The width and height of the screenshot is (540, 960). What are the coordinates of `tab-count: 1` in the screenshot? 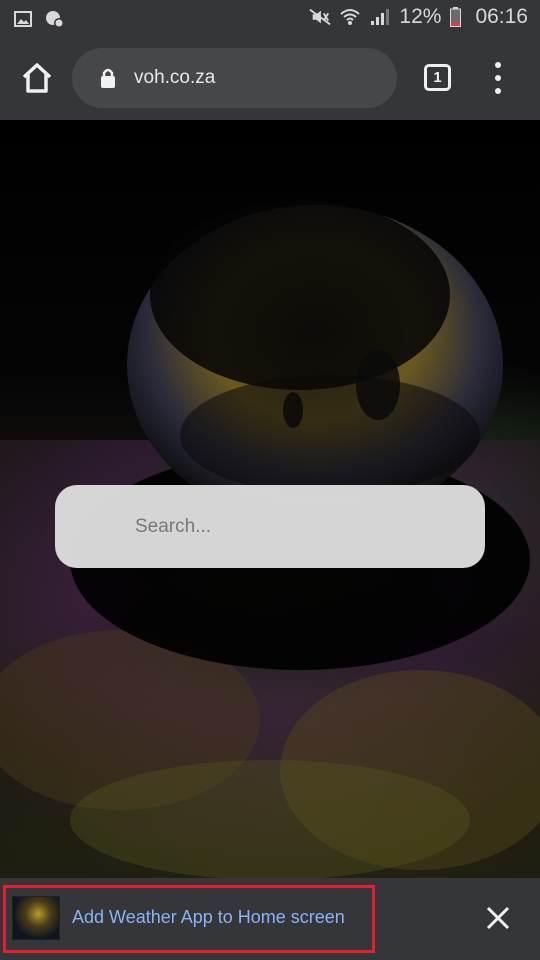 It's located at (437, 77).